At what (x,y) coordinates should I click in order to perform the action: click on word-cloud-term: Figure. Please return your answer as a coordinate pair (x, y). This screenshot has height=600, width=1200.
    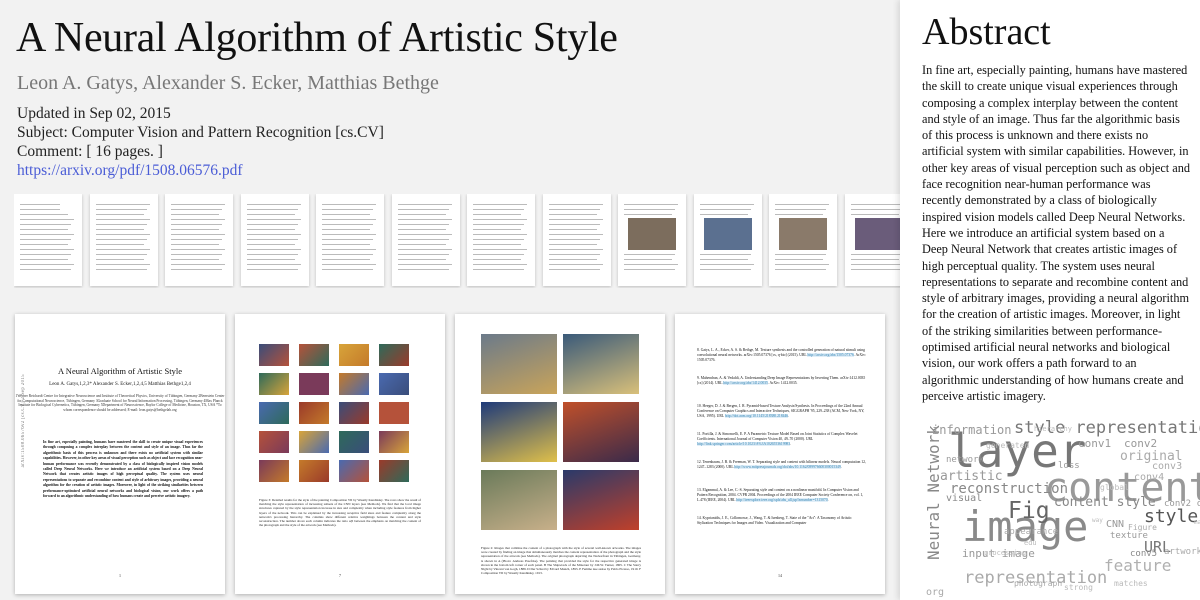
    Looking at the image, I should click on (1142, 527).